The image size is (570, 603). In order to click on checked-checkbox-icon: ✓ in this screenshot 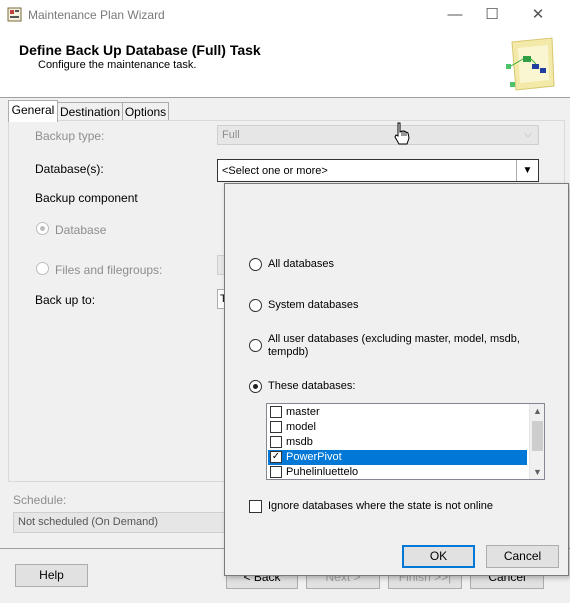, I will do `click(276, 457)`.